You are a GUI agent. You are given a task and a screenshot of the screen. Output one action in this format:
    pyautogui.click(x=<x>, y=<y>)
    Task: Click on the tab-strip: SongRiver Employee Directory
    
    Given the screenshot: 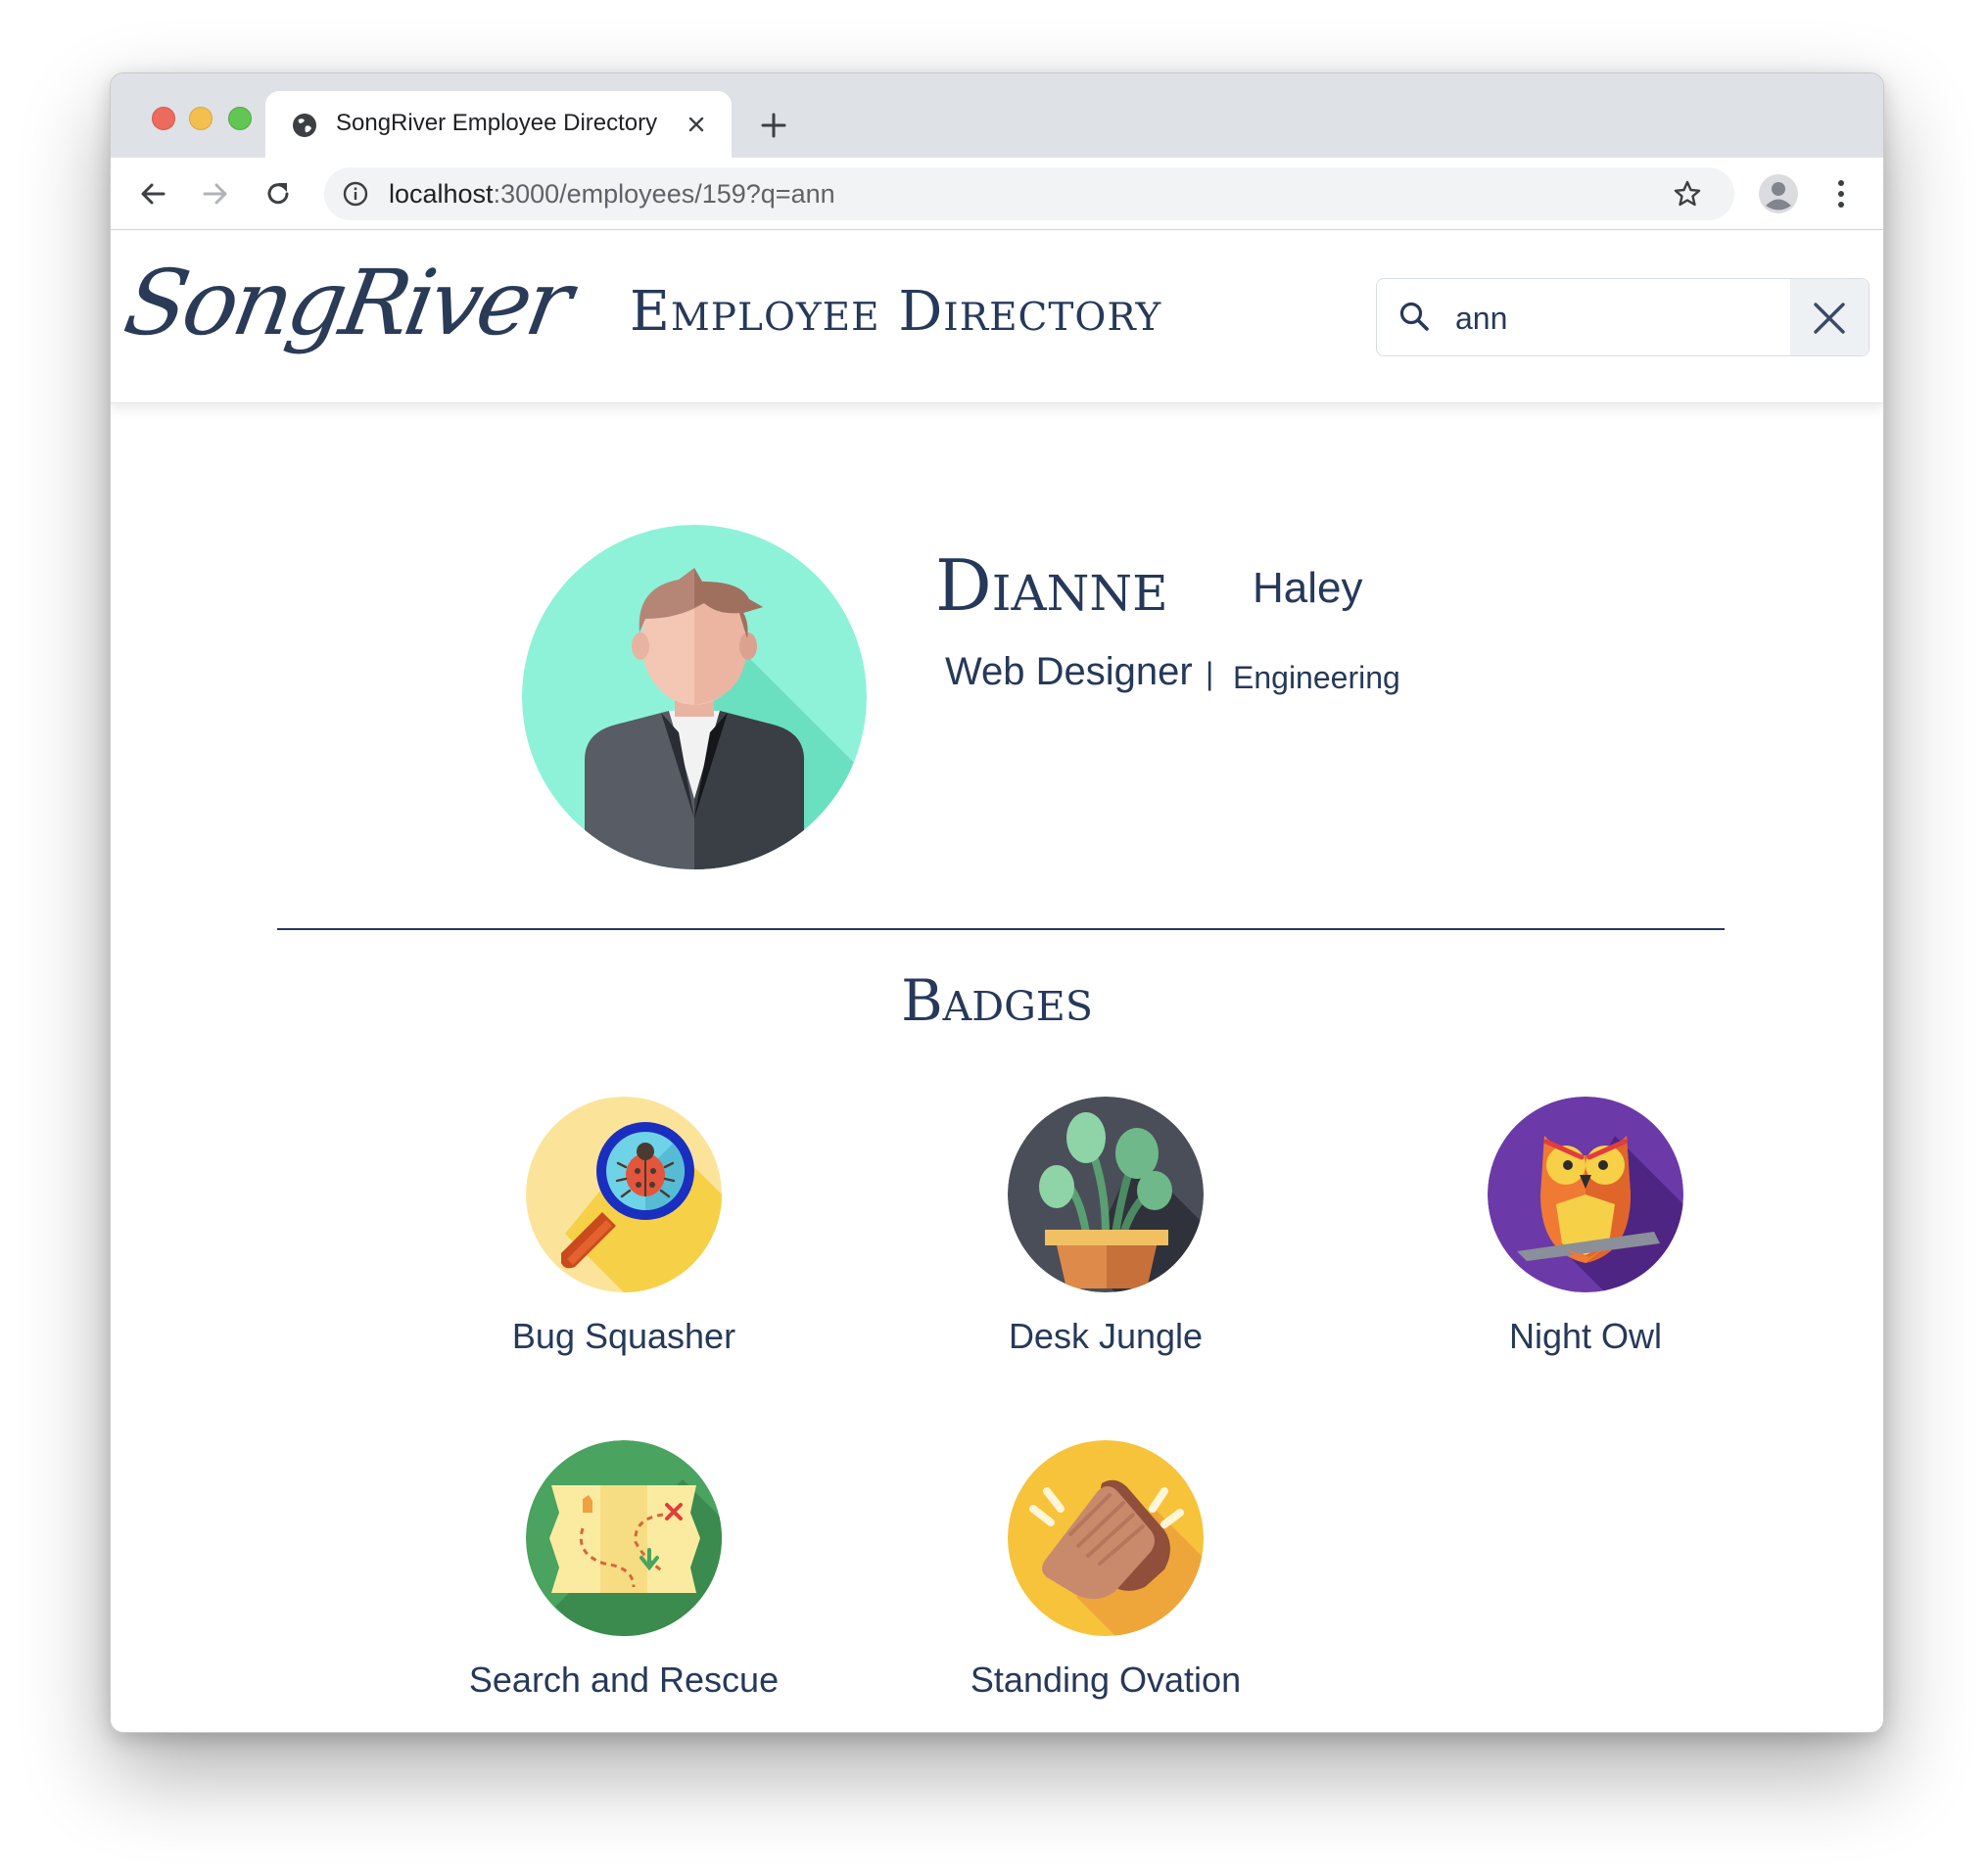 What is the action you would take?
    pyautogui.click(x=997, y=115)
    